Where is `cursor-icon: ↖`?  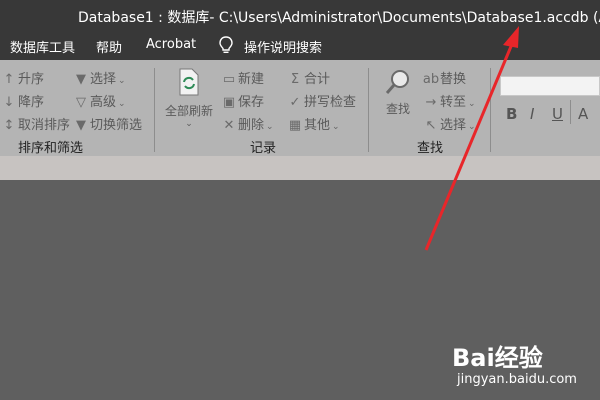 cursor-icon: ↖ is located at coordinates (431, 125).